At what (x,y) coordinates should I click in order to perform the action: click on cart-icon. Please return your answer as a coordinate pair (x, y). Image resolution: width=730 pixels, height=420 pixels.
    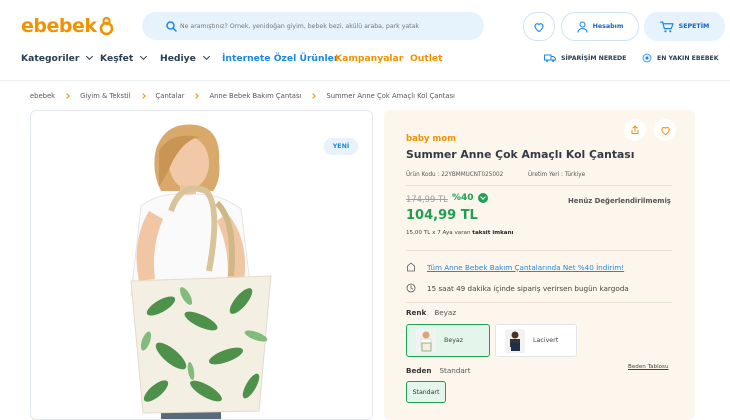
    Looking at the image, I should click on (666, 26).